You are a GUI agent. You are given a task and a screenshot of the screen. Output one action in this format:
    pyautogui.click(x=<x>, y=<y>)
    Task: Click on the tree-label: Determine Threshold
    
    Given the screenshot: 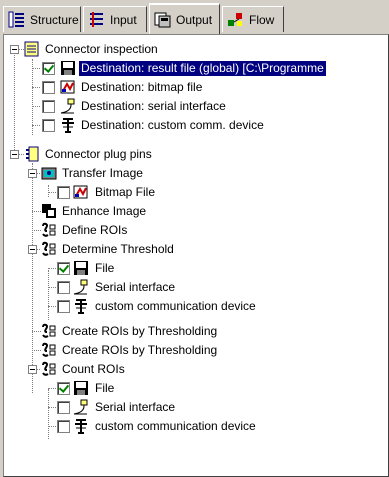 What is the action you would take?
    pyautogui.click(x=118, y=249)
    